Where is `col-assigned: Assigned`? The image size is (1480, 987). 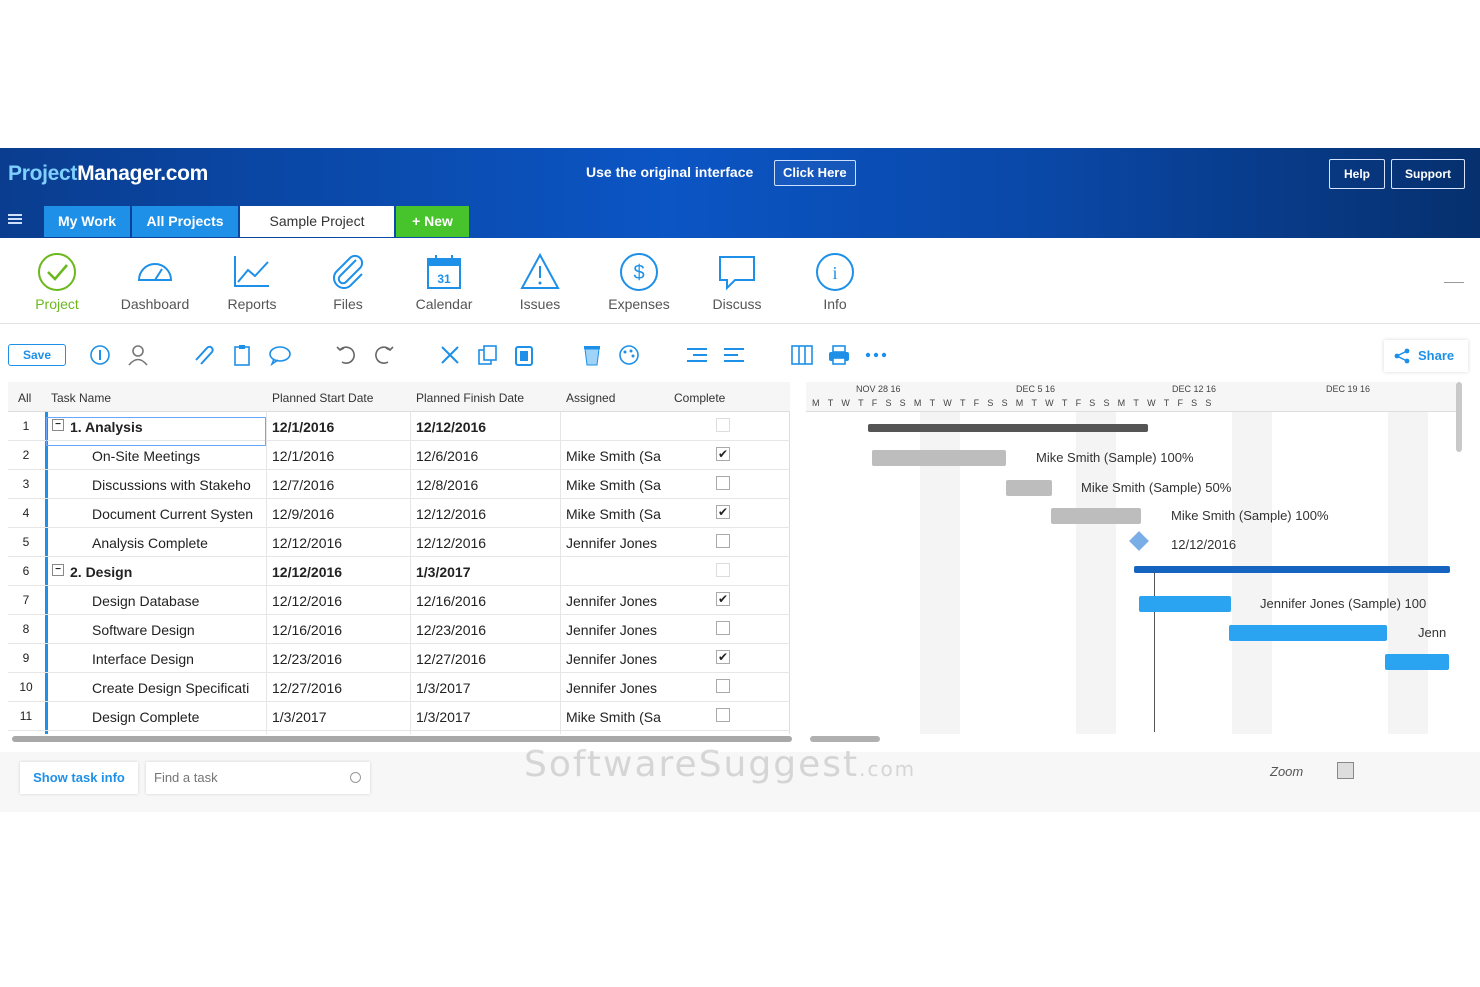
col-assigned: Assigned is located at coordinates (590, 398).